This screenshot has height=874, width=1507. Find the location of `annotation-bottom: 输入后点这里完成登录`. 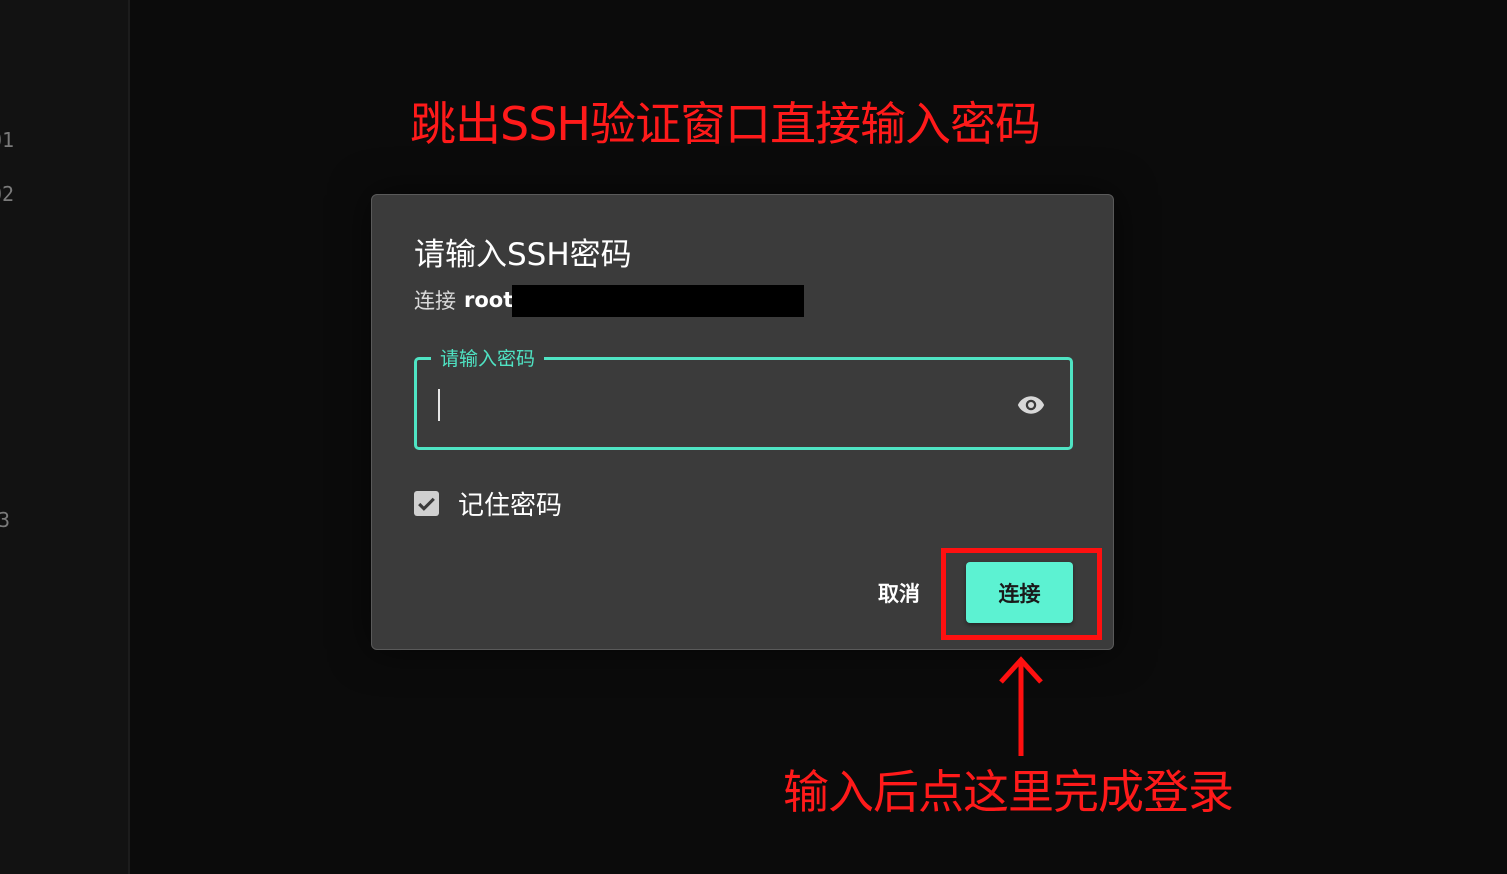

annotation-bottom: 输入后点这里完成登录 is located at coordinates (1008, 792).